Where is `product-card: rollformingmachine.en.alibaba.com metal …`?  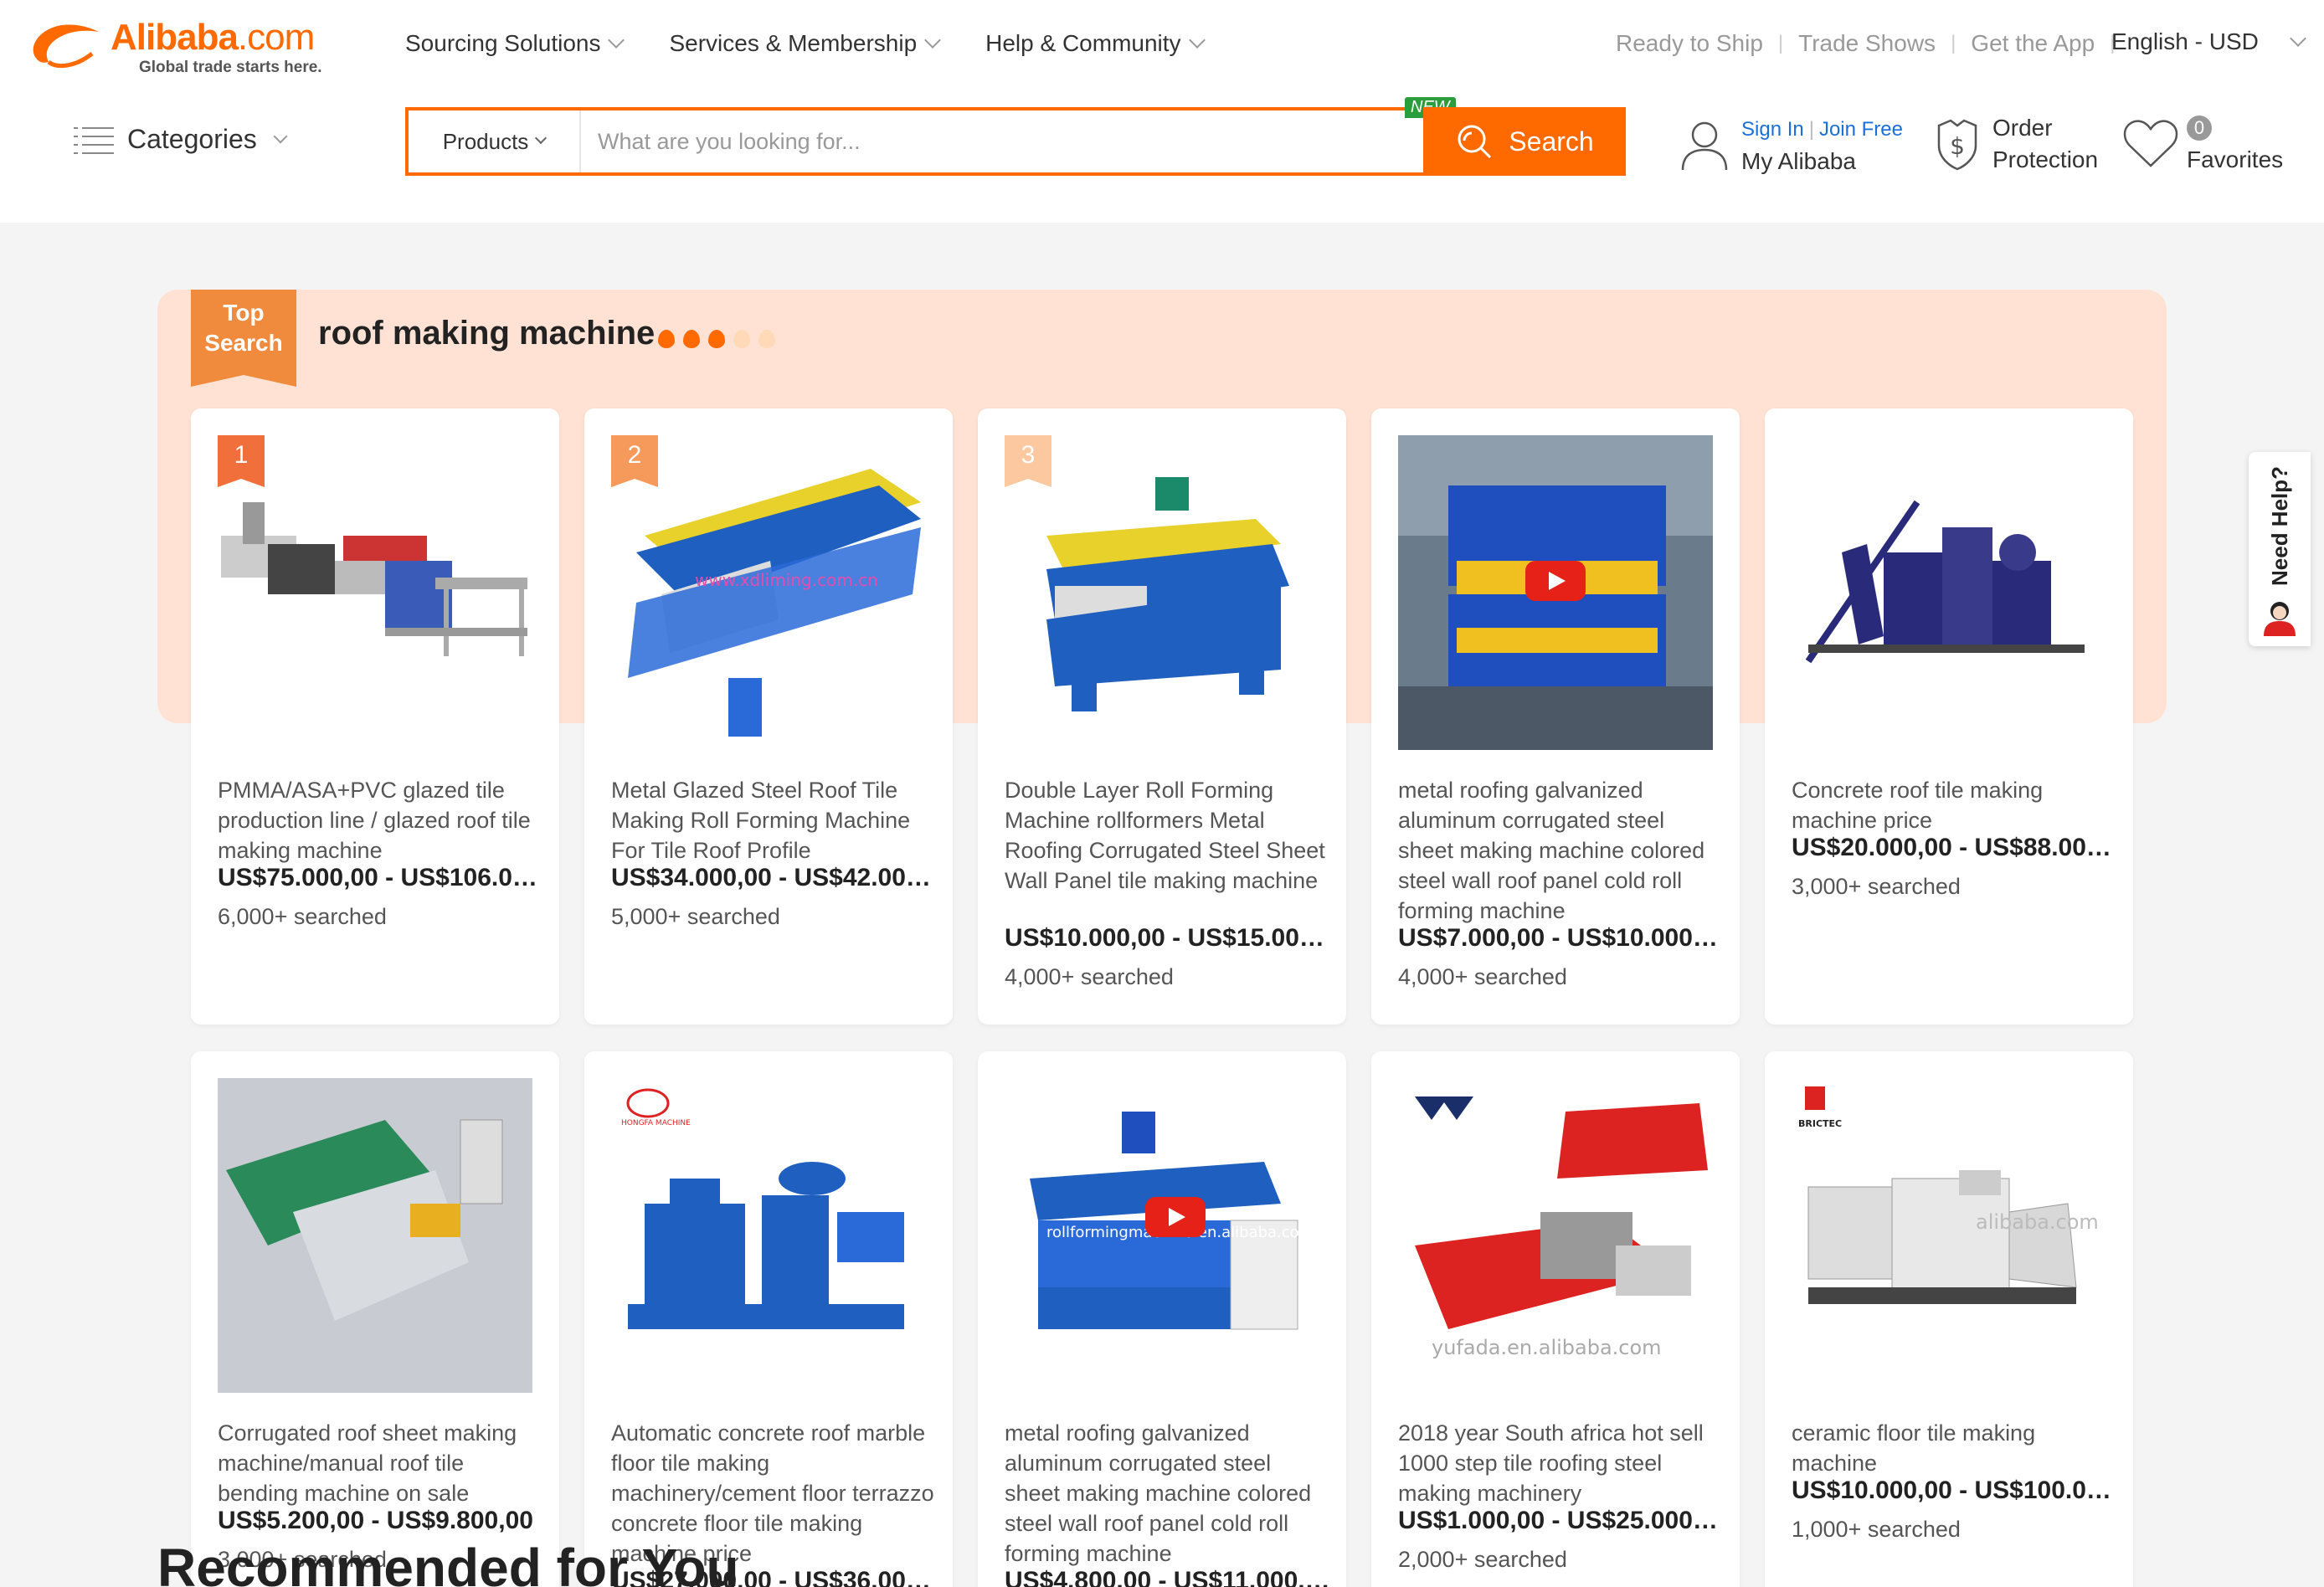
product-card: rollformingmachine.en.alibaba.com metal … is located at coordinates (1162, 1319).